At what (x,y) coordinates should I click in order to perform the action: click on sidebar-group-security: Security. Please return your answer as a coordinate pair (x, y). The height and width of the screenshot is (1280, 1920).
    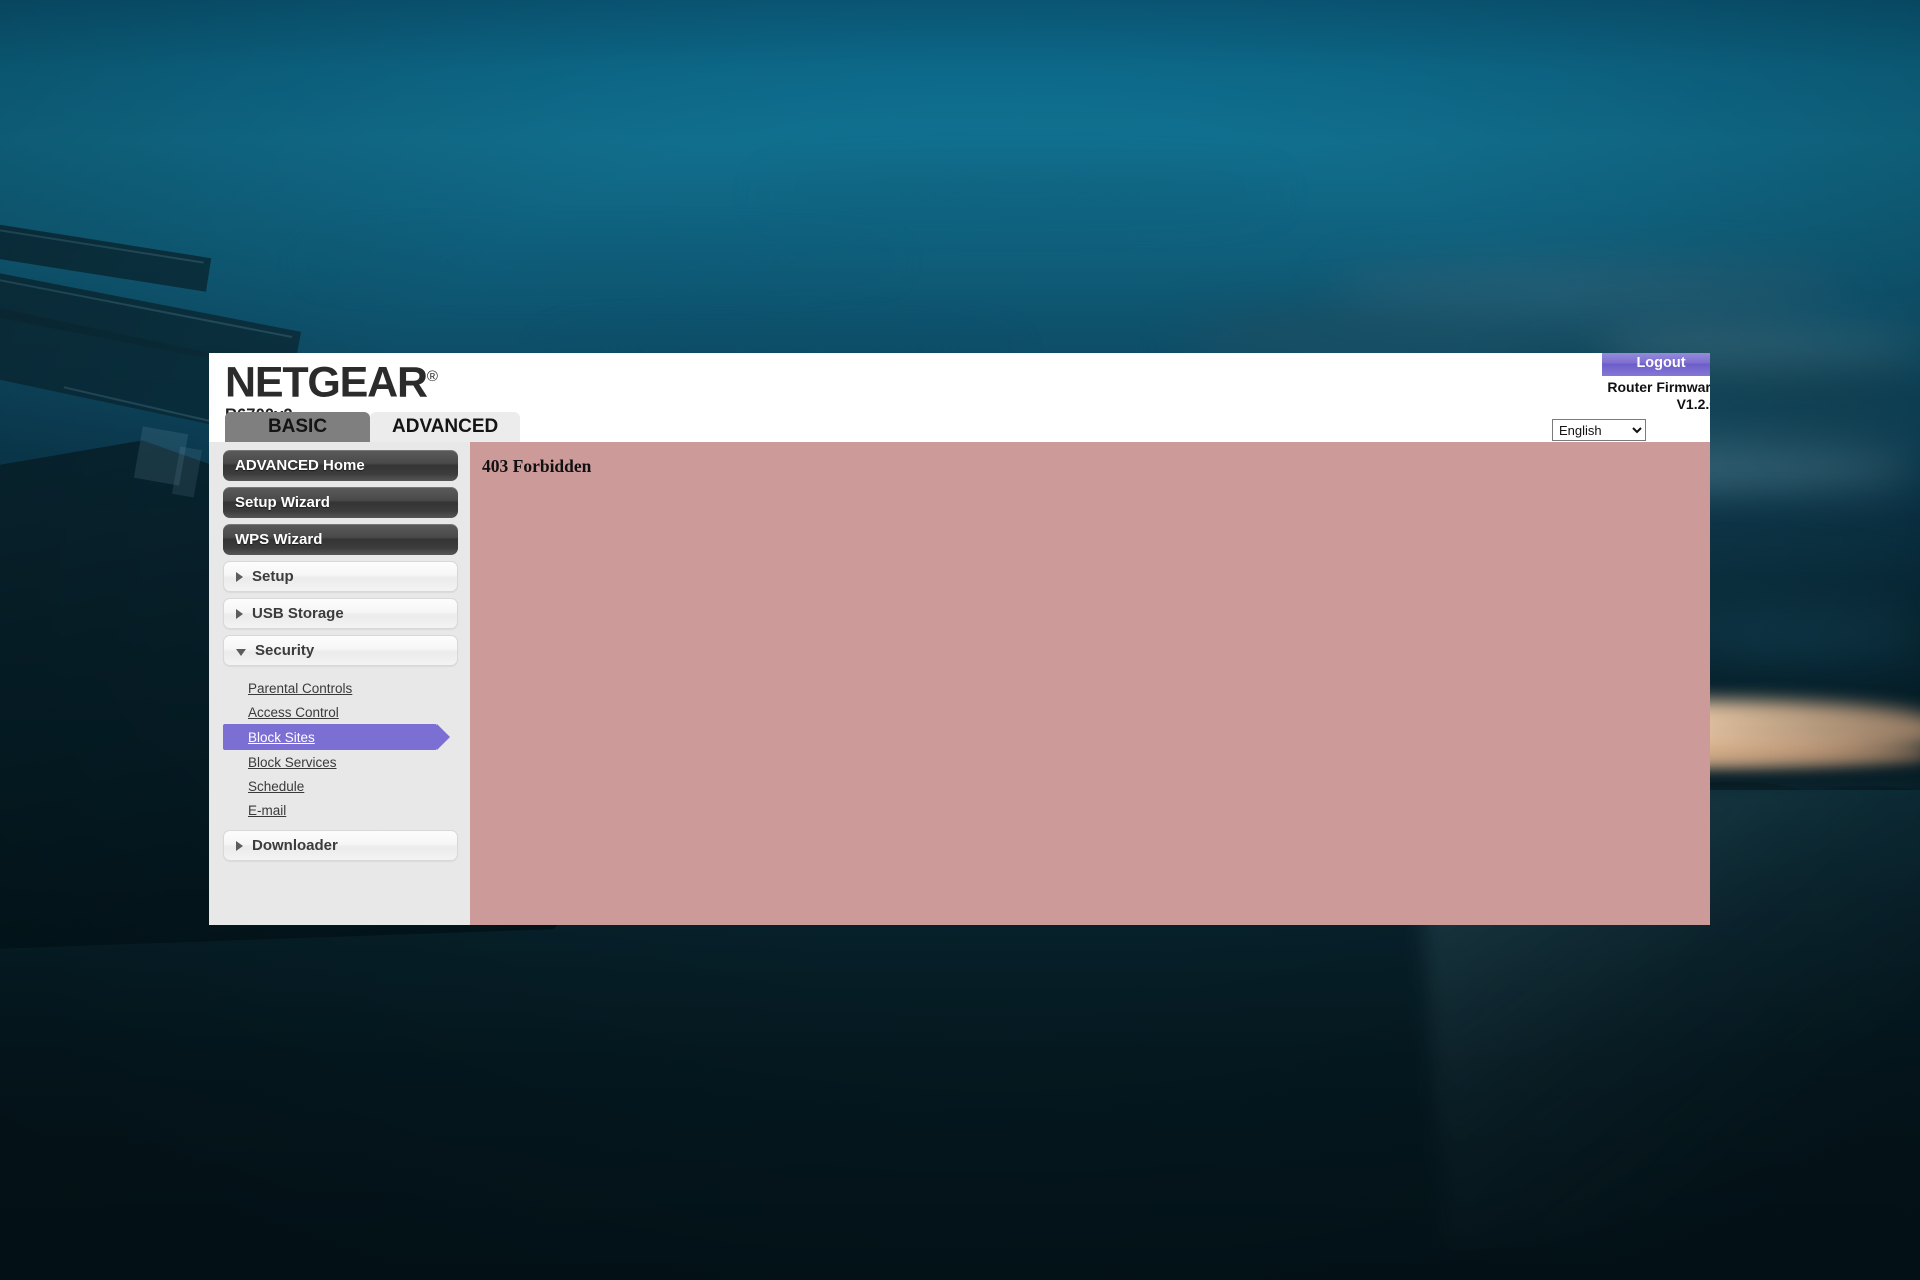
    Looking at the image, I should click on (340, 650).